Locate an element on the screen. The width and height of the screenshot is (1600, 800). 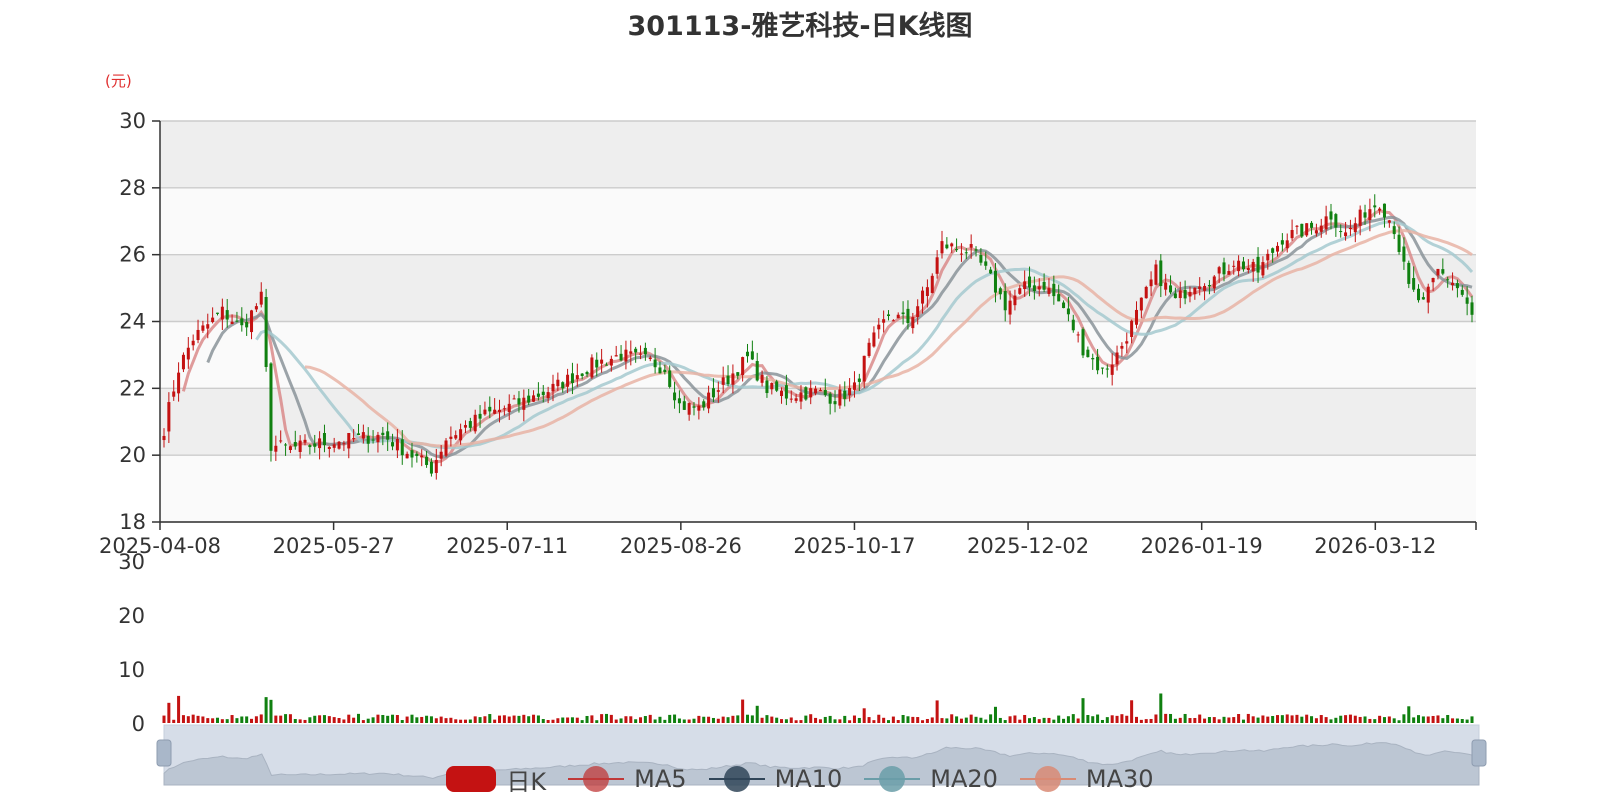
legend-item-ma20: MA20 is located at coordinates (931, 779).